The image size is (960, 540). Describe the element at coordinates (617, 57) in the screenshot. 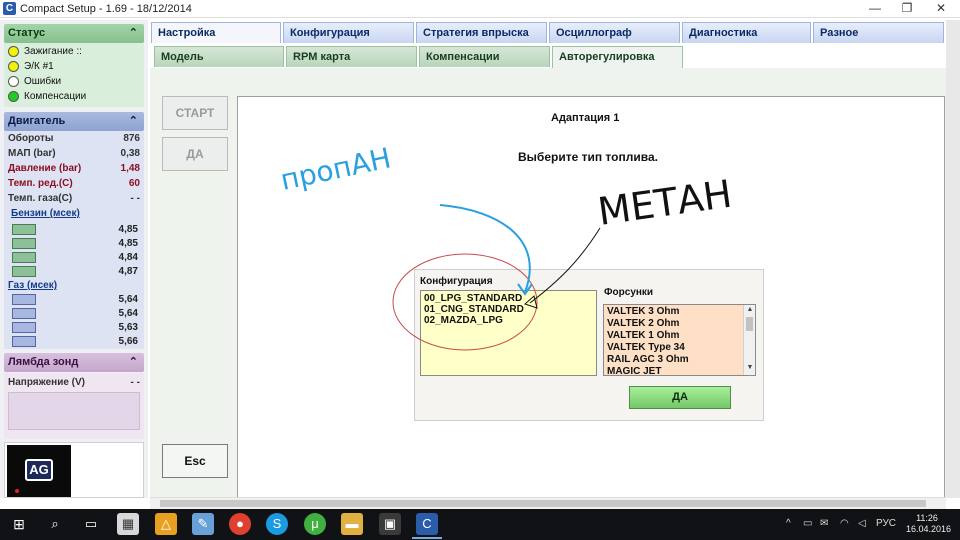

I see `tab-autotuning: Авторегулировка` at that location.